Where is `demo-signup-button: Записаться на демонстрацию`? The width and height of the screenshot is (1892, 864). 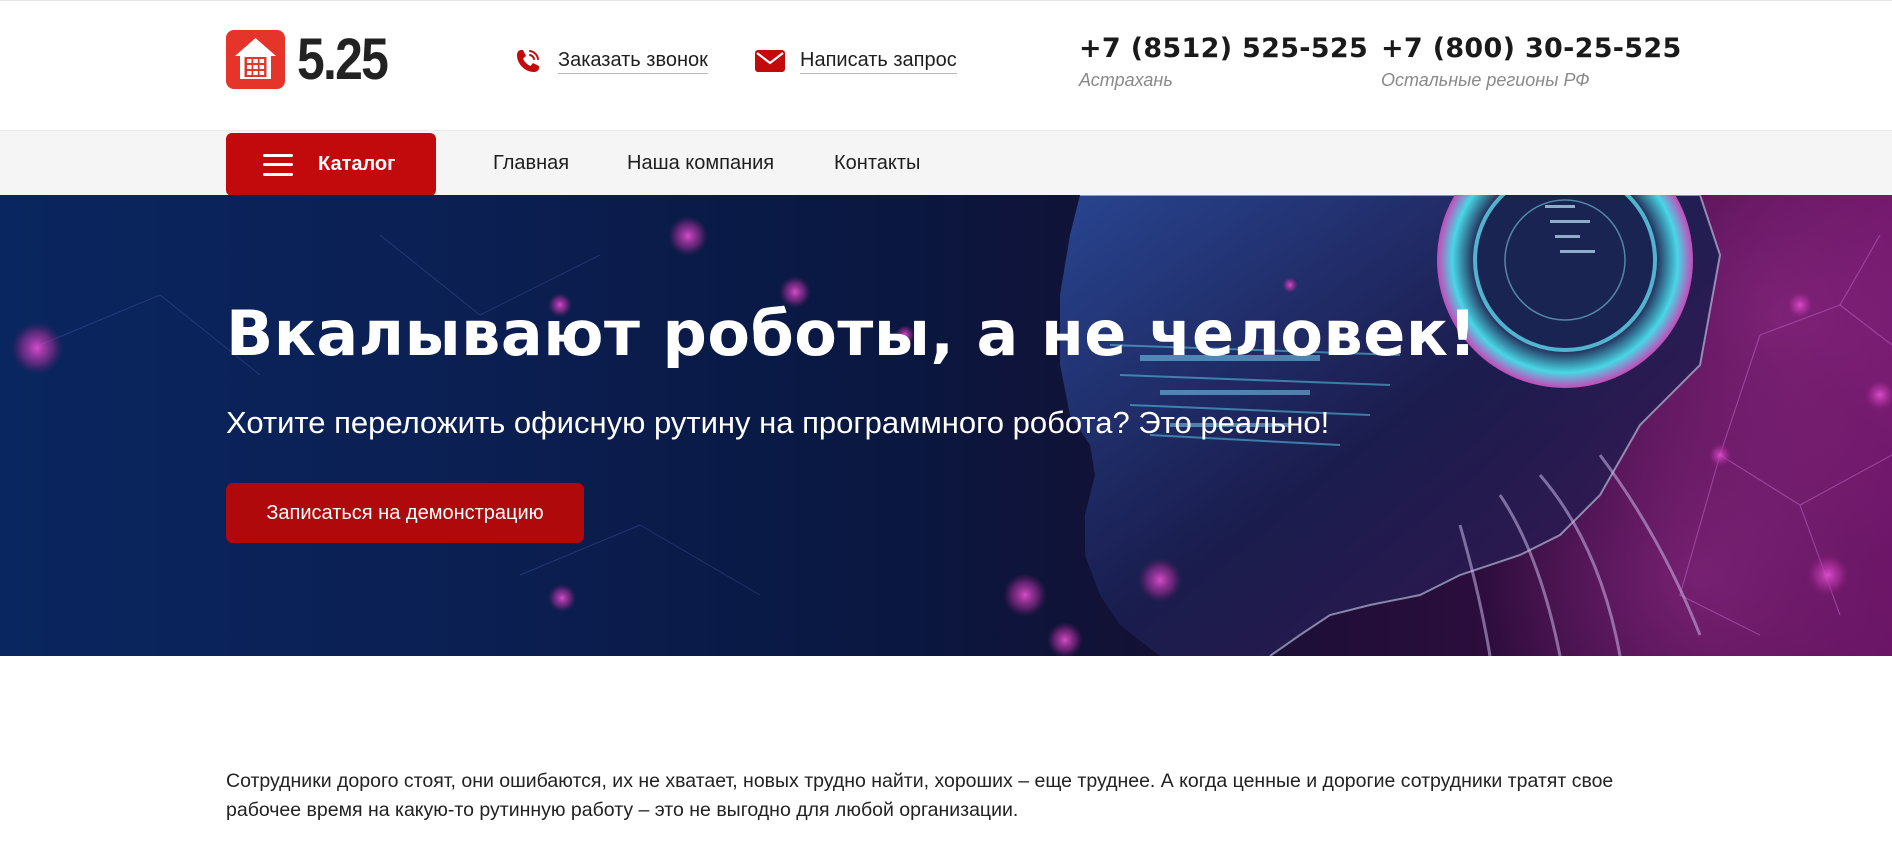
demo-signup-button: Записаться на демонстрацию is located at coordinates (405, 513).